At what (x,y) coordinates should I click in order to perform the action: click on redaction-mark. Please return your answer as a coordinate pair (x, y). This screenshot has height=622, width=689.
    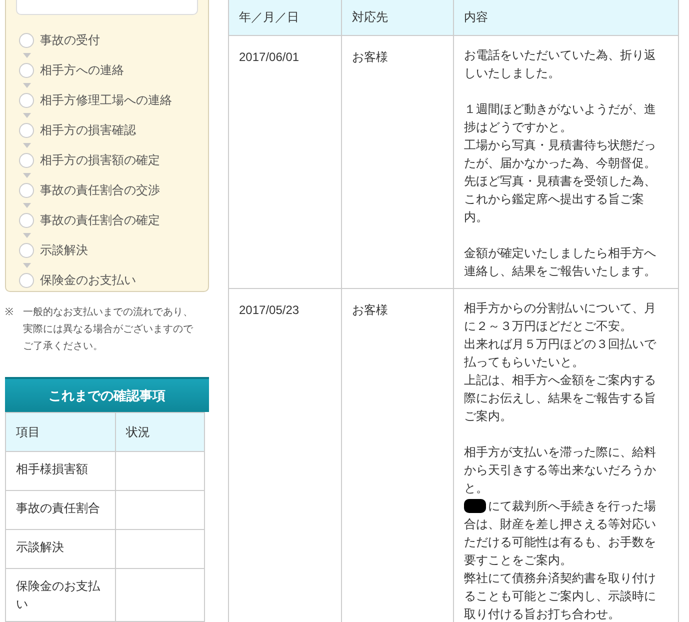
    Looking at the image, I should click on (475, 506).